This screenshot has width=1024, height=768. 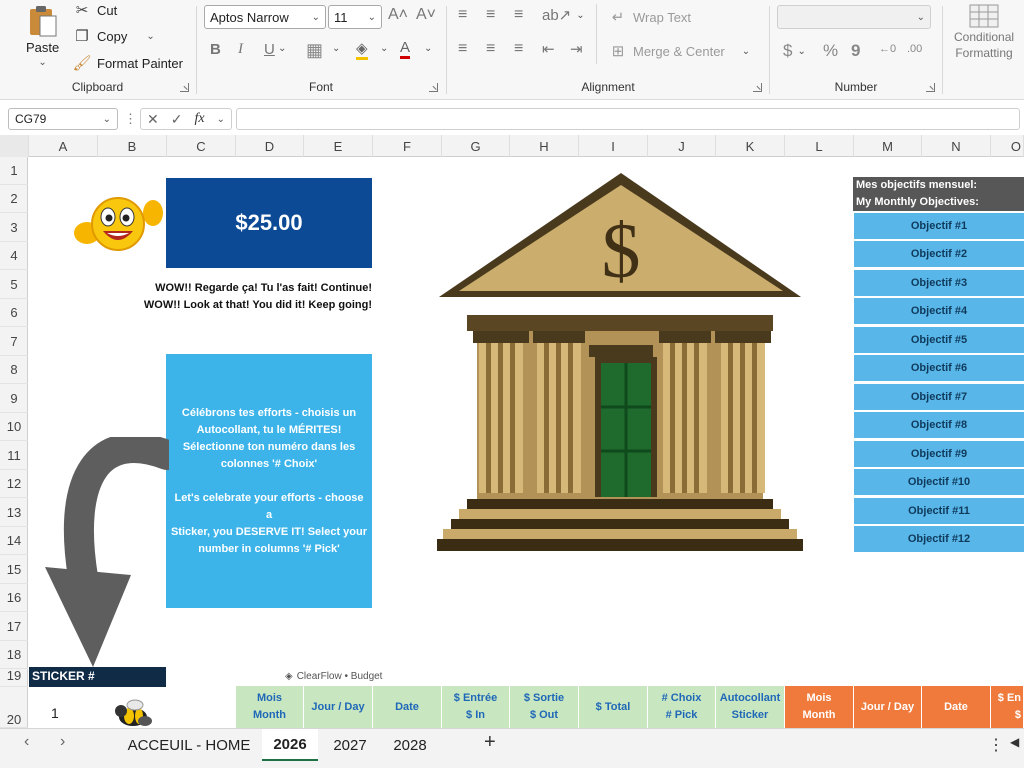 What do you see at coordinates (490, 15) in the screenshot?
I see `middle-align-icon: ≡` at bounding box center [490, 15].